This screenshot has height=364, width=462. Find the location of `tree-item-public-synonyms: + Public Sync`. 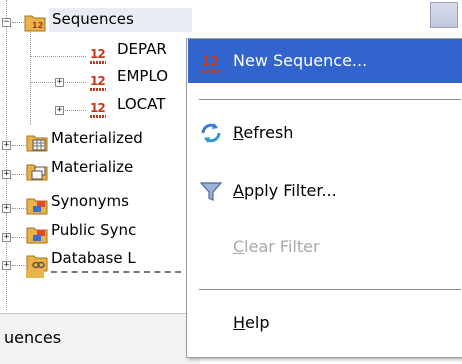

tree-item-public-synonyms: + Public Sync is located at coordinates (100, 231).